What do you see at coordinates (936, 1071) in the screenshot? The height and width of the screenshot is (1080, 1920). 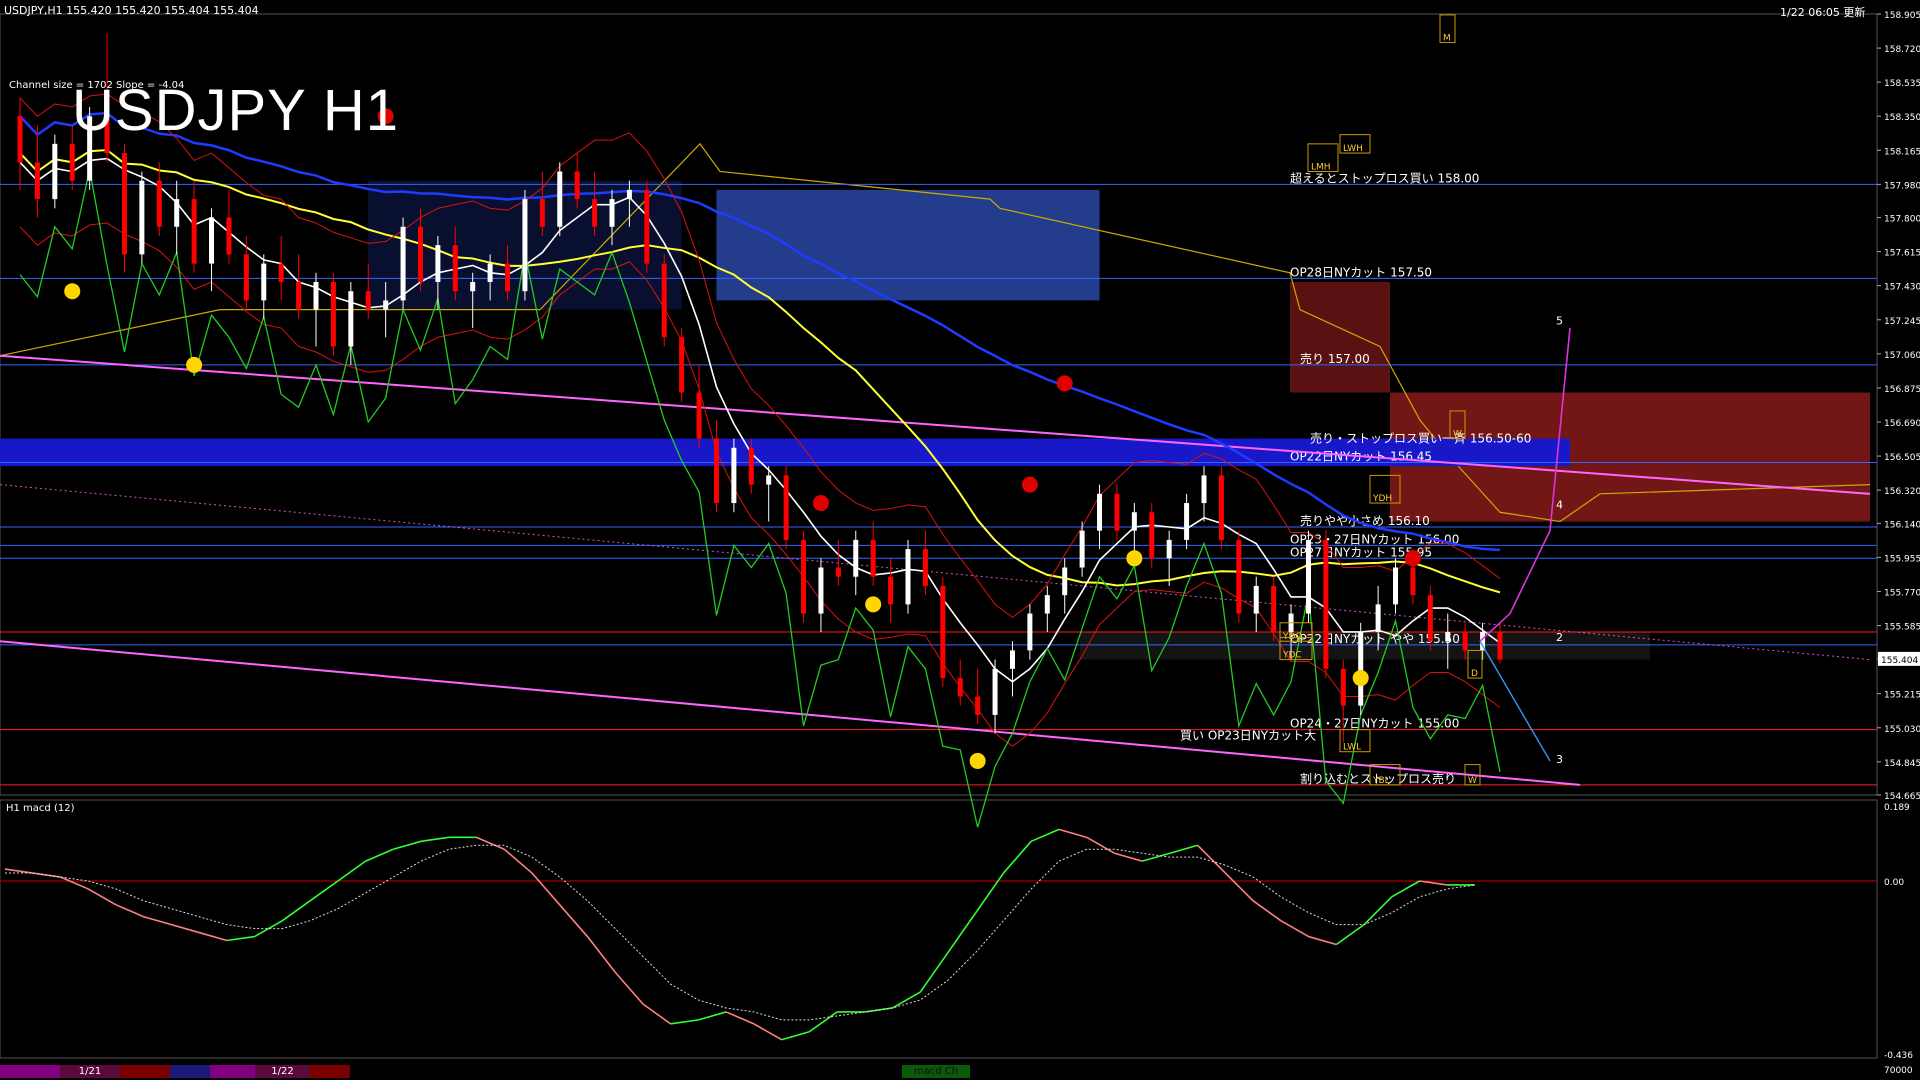 I see `macd-tab: macd Ch` at bounding box center [936, 1071].